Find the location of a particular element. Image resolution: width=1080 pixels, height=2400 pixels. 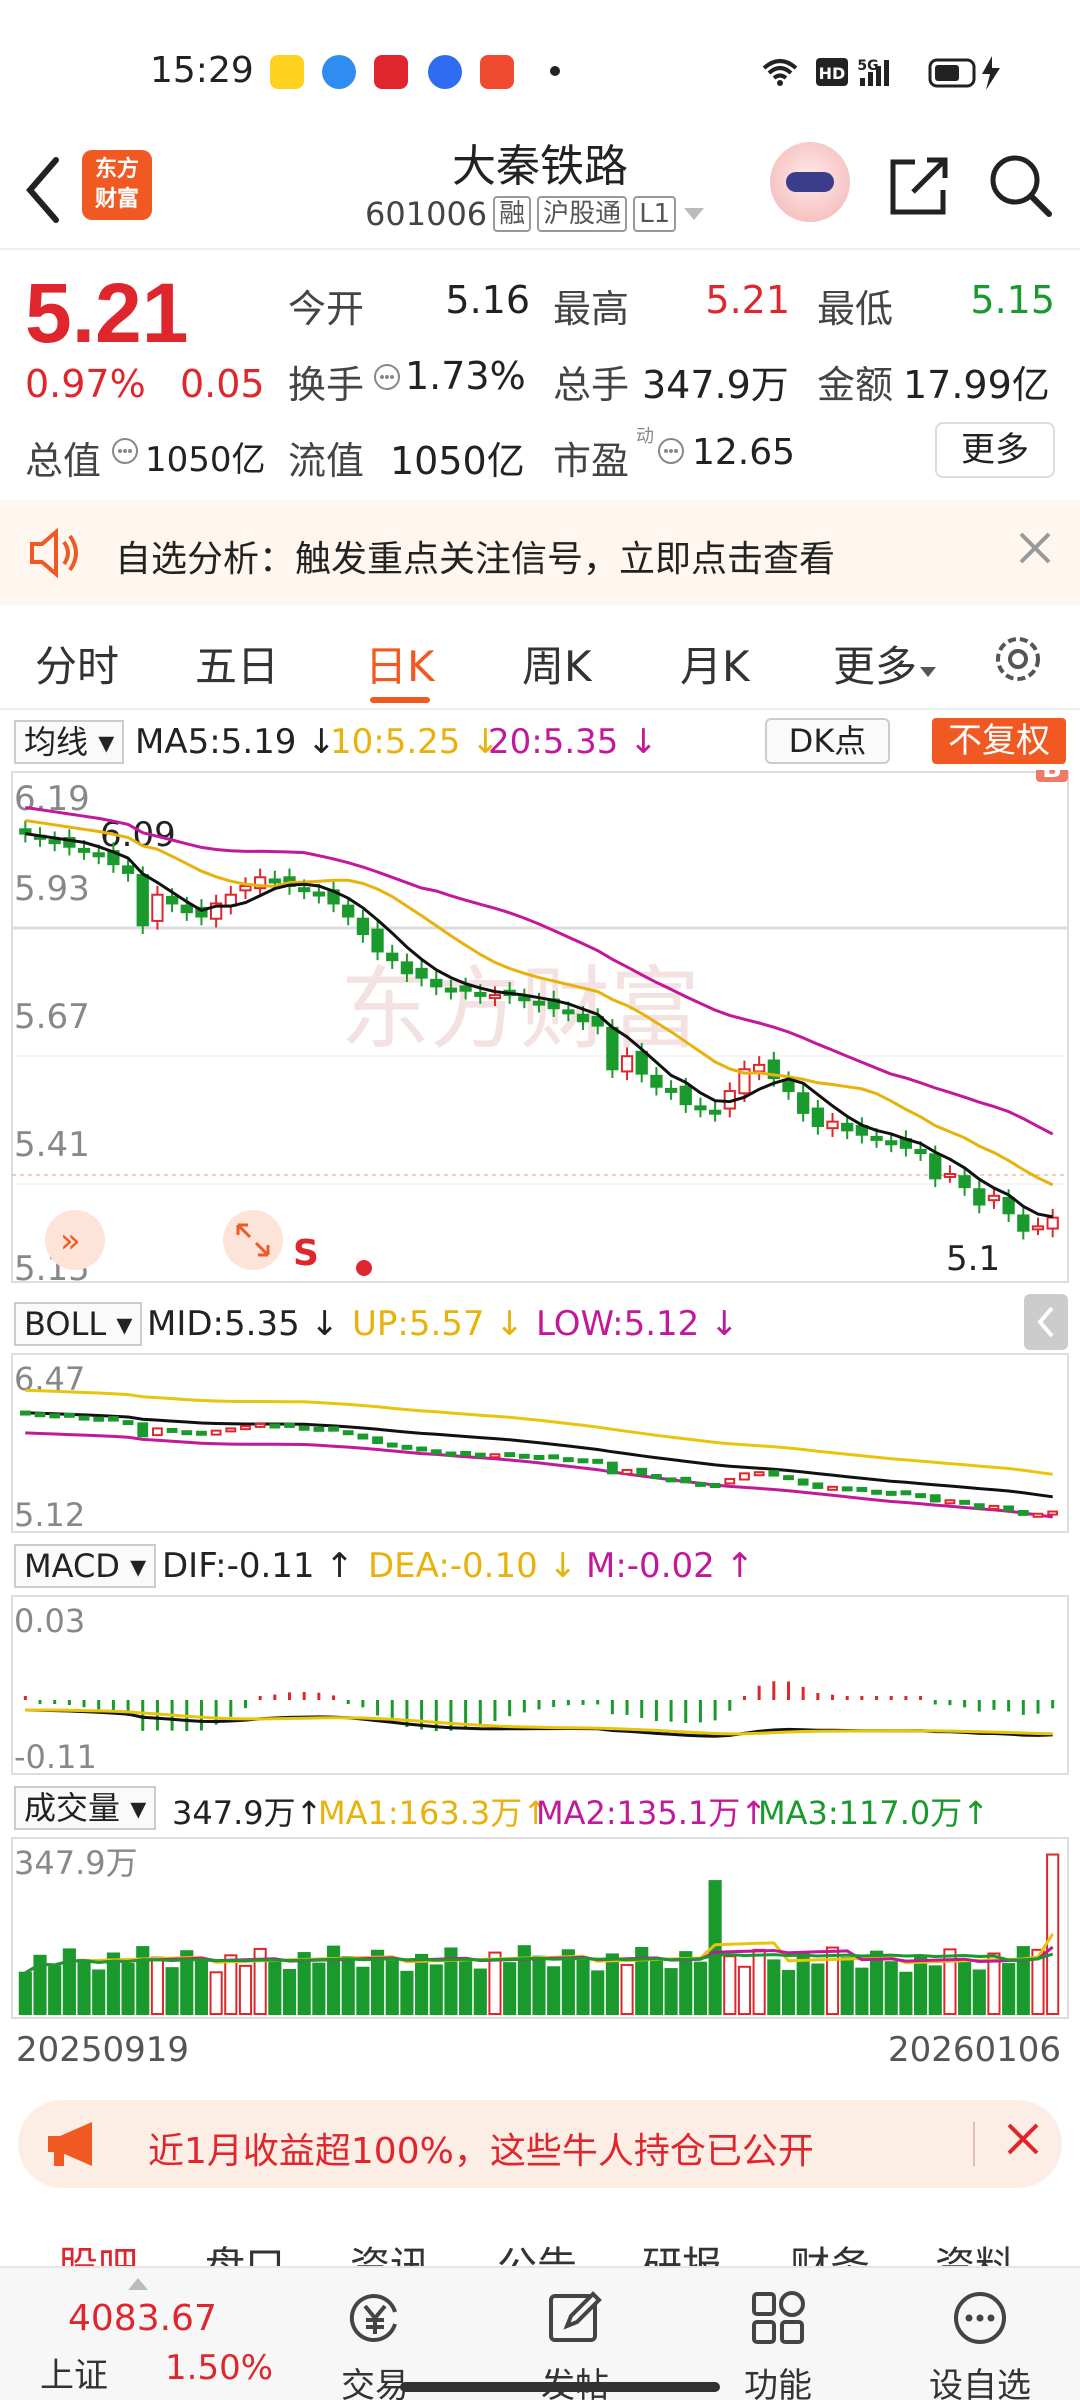

tab-weekly-k: 周K is located at coordinates (557, 663).